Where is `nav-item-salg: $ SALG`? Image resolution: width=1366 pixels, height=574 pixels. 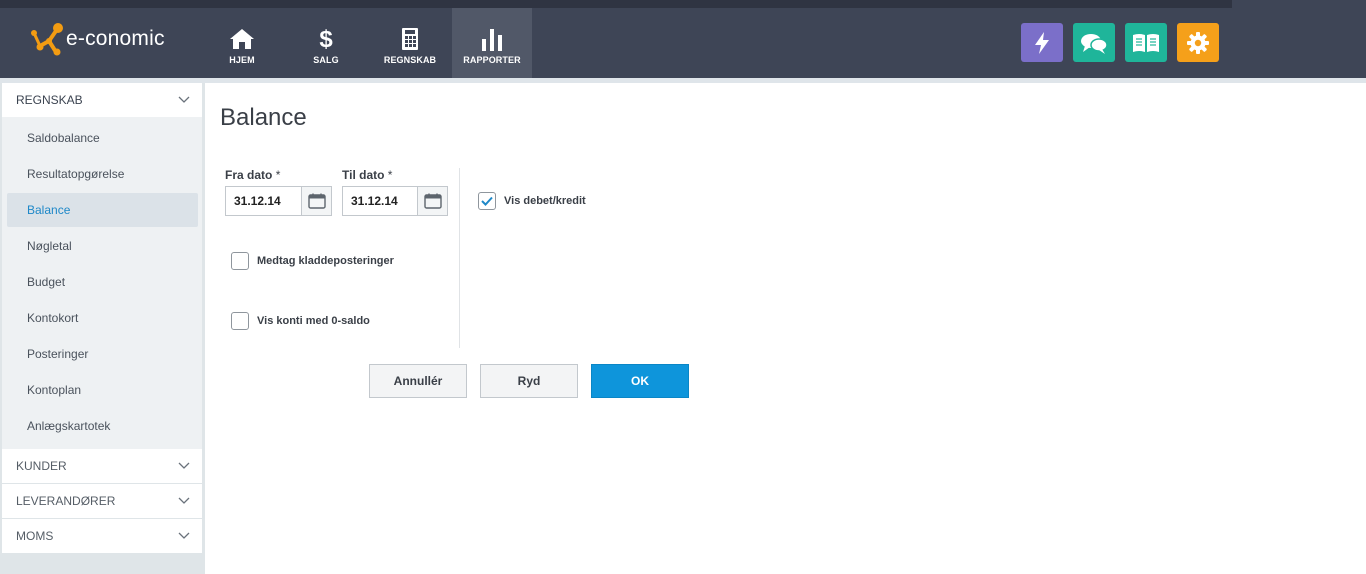 nav-item-salg: $ SALG is located at coordinates (326, 43).